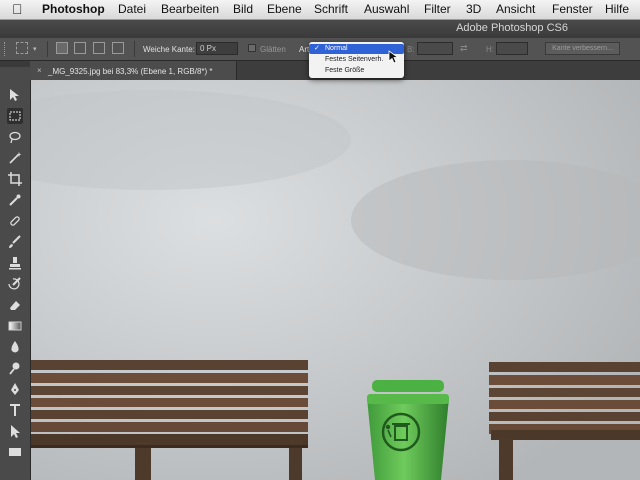 The image size is (640, 480). Describe the element at coordinates (15, 347) in the screenshot. I see `blur-icon` at that location.